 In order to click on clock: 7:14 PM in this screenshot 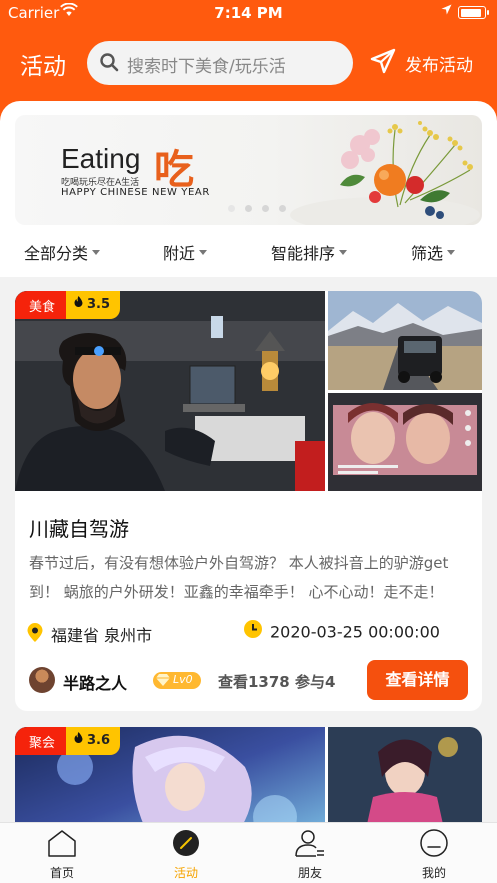, I will do `click(248, 13)`.